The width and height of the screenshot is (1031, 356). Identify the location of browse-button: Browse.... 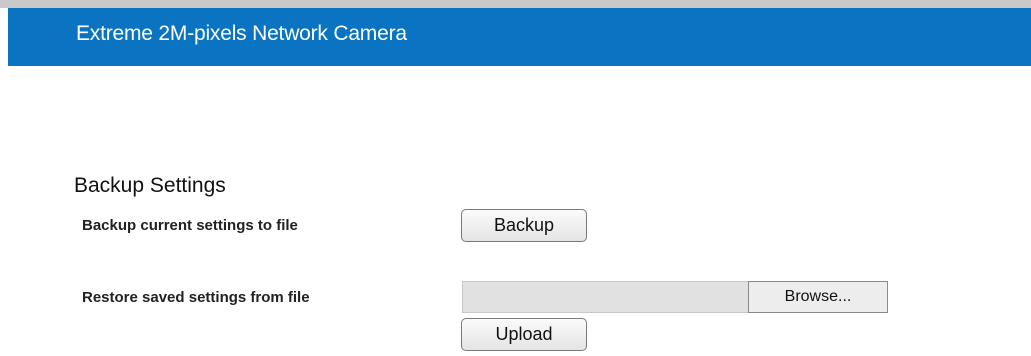
(818, 297).